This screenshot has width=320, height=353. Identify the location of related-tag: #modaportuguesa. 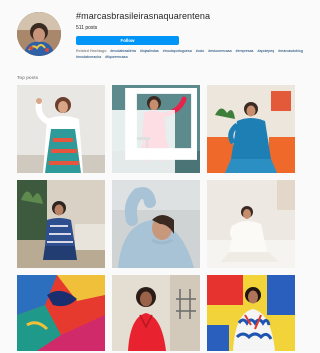
(177, 51).